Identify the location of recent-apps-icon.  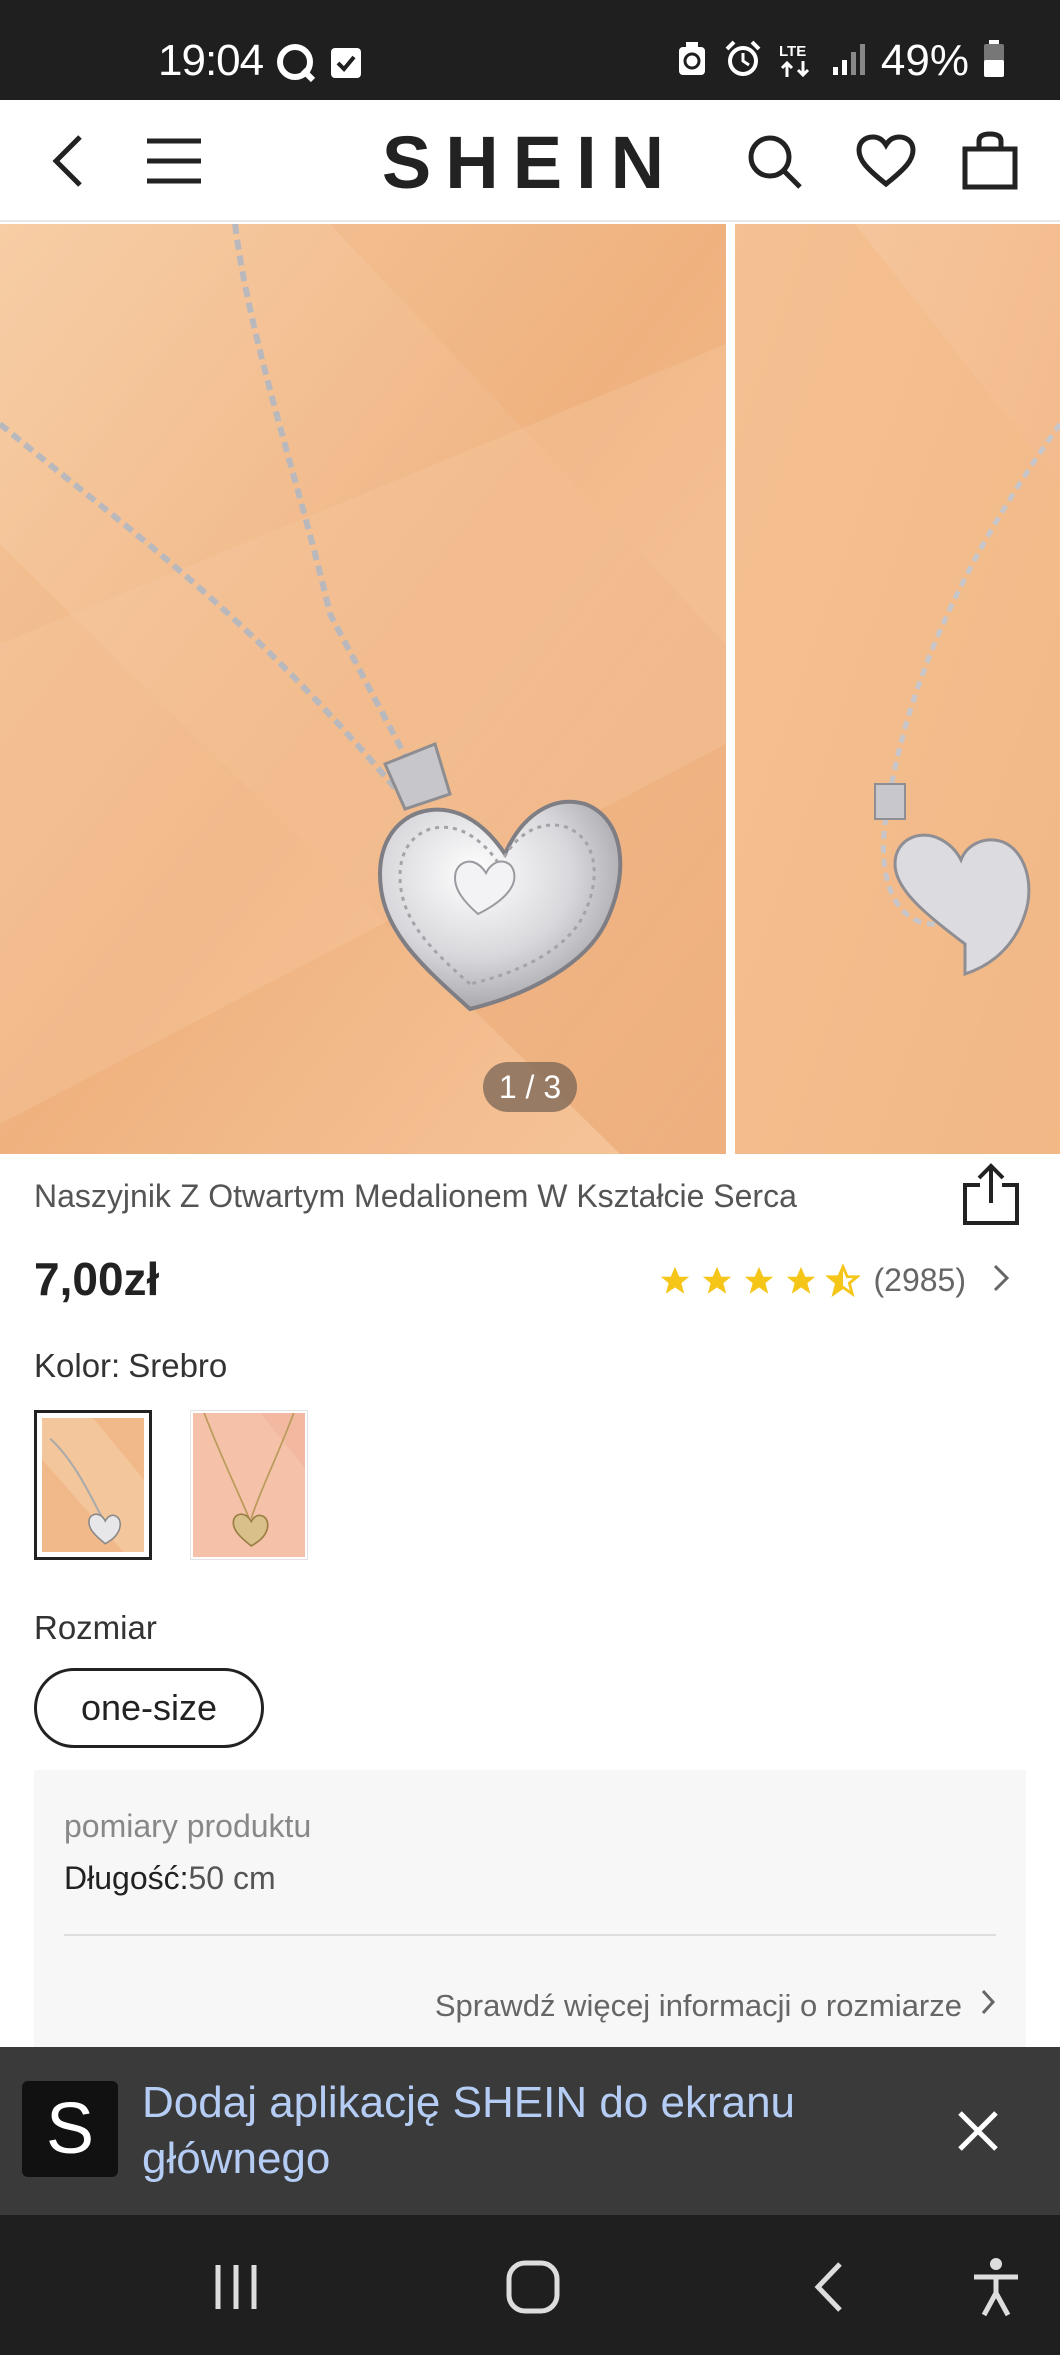
(236, 2287).